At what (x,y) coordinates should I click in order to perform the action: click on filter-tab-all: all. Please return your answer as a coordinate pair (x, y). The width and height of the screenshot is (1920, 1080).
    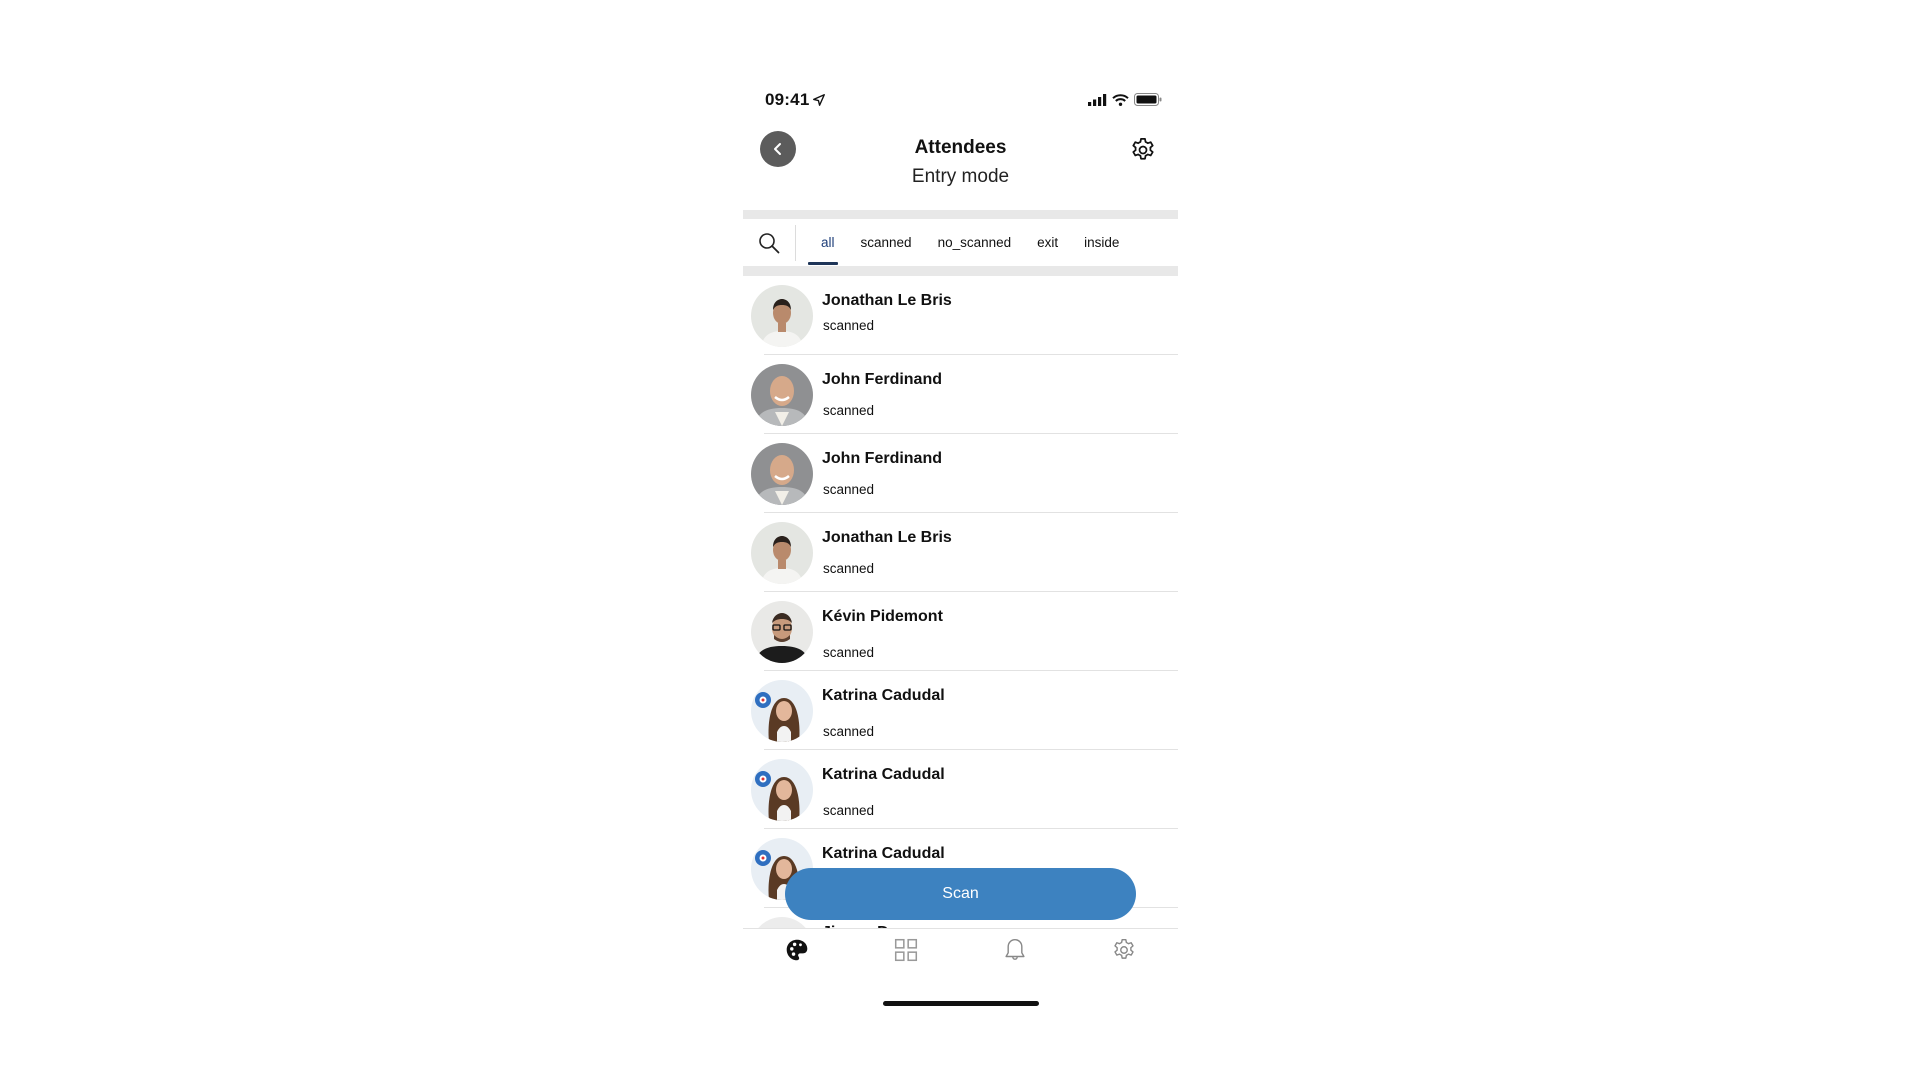
    Looking at the image, I should click on (828, 242).